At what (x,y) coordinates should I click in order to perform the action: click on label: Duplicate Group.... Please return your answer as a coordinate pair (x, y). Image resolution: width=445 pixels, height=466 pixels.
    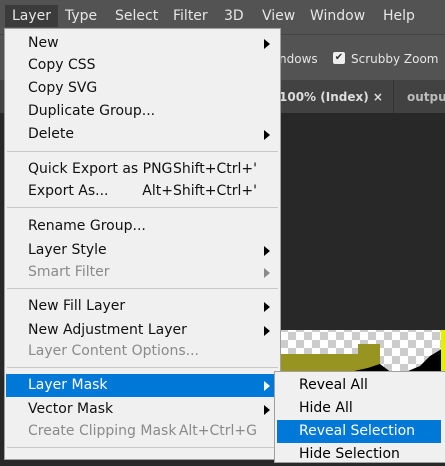
    Looking at the image, I should click on (92, 111).